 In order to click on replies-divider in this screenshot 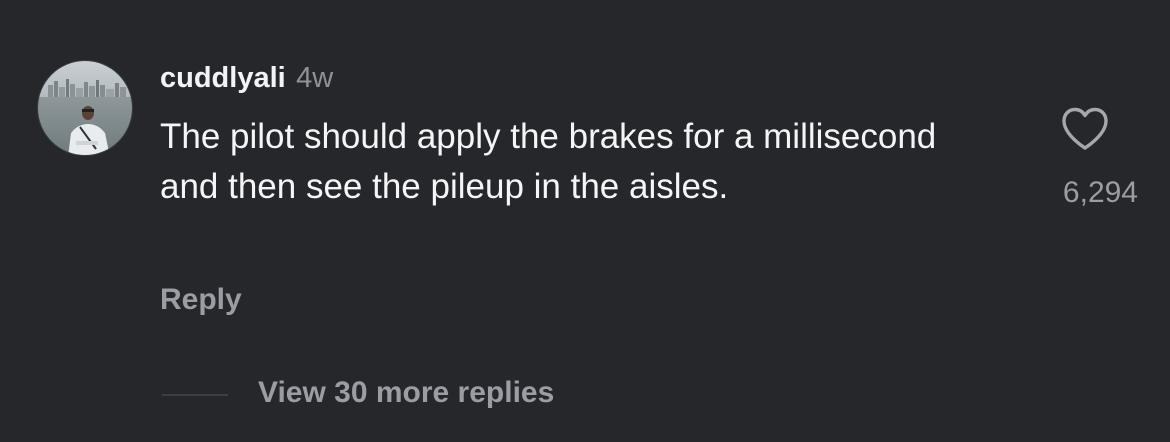, I will do `click(195, 395)`.